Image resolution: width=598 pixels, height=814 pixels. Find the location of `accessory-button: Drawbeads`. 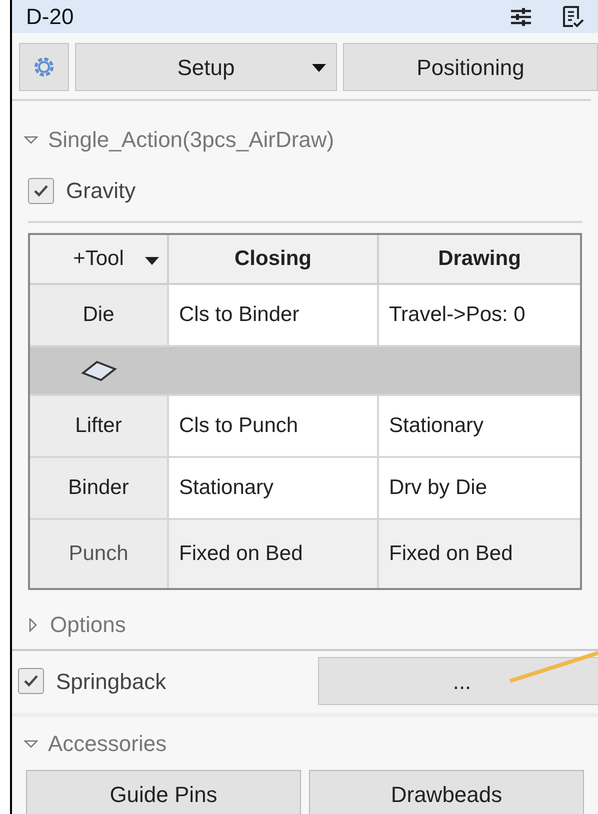

accessory-button: Drawbeads is located at coordinates (446, 792).